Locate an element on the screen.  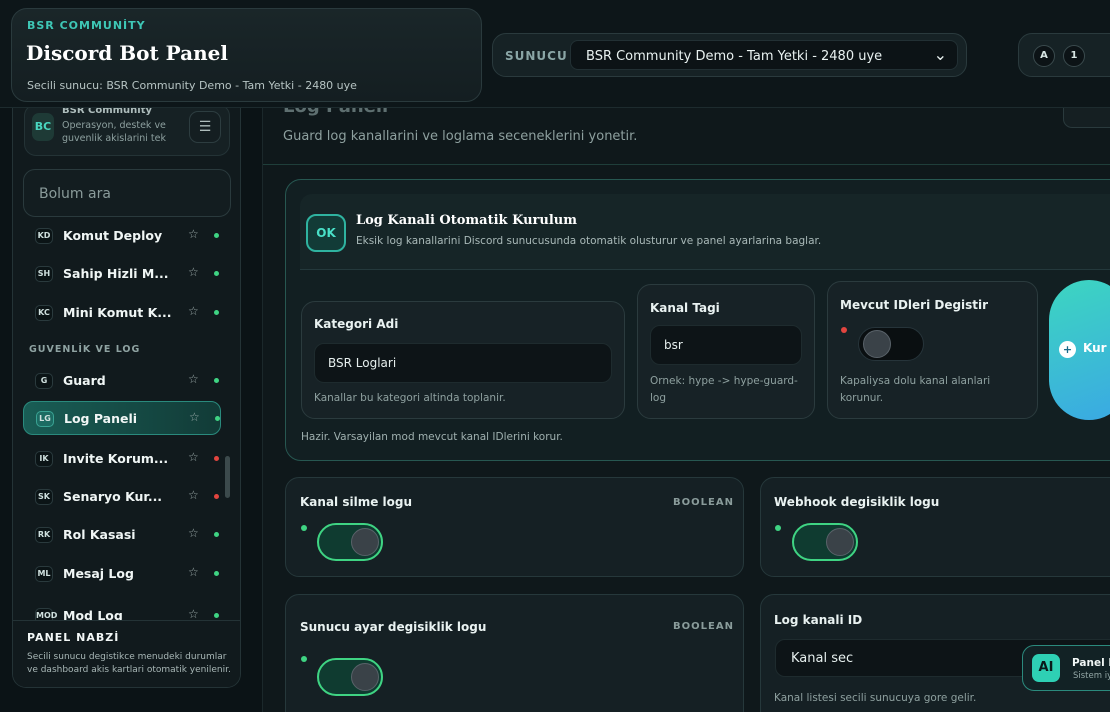
widget-subtitle: Sistem iyi is located at coordinates (1091, 676).